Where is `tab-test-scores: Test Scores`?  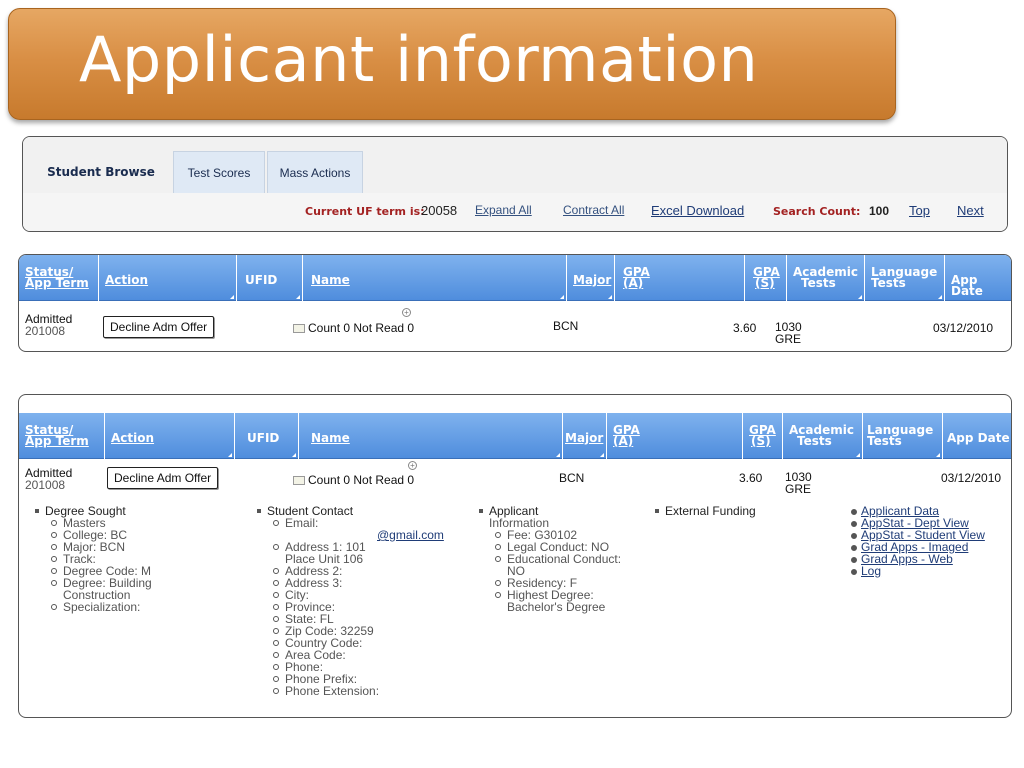
tab-test-scores: Test Scores is located at coordinates (219, 172).